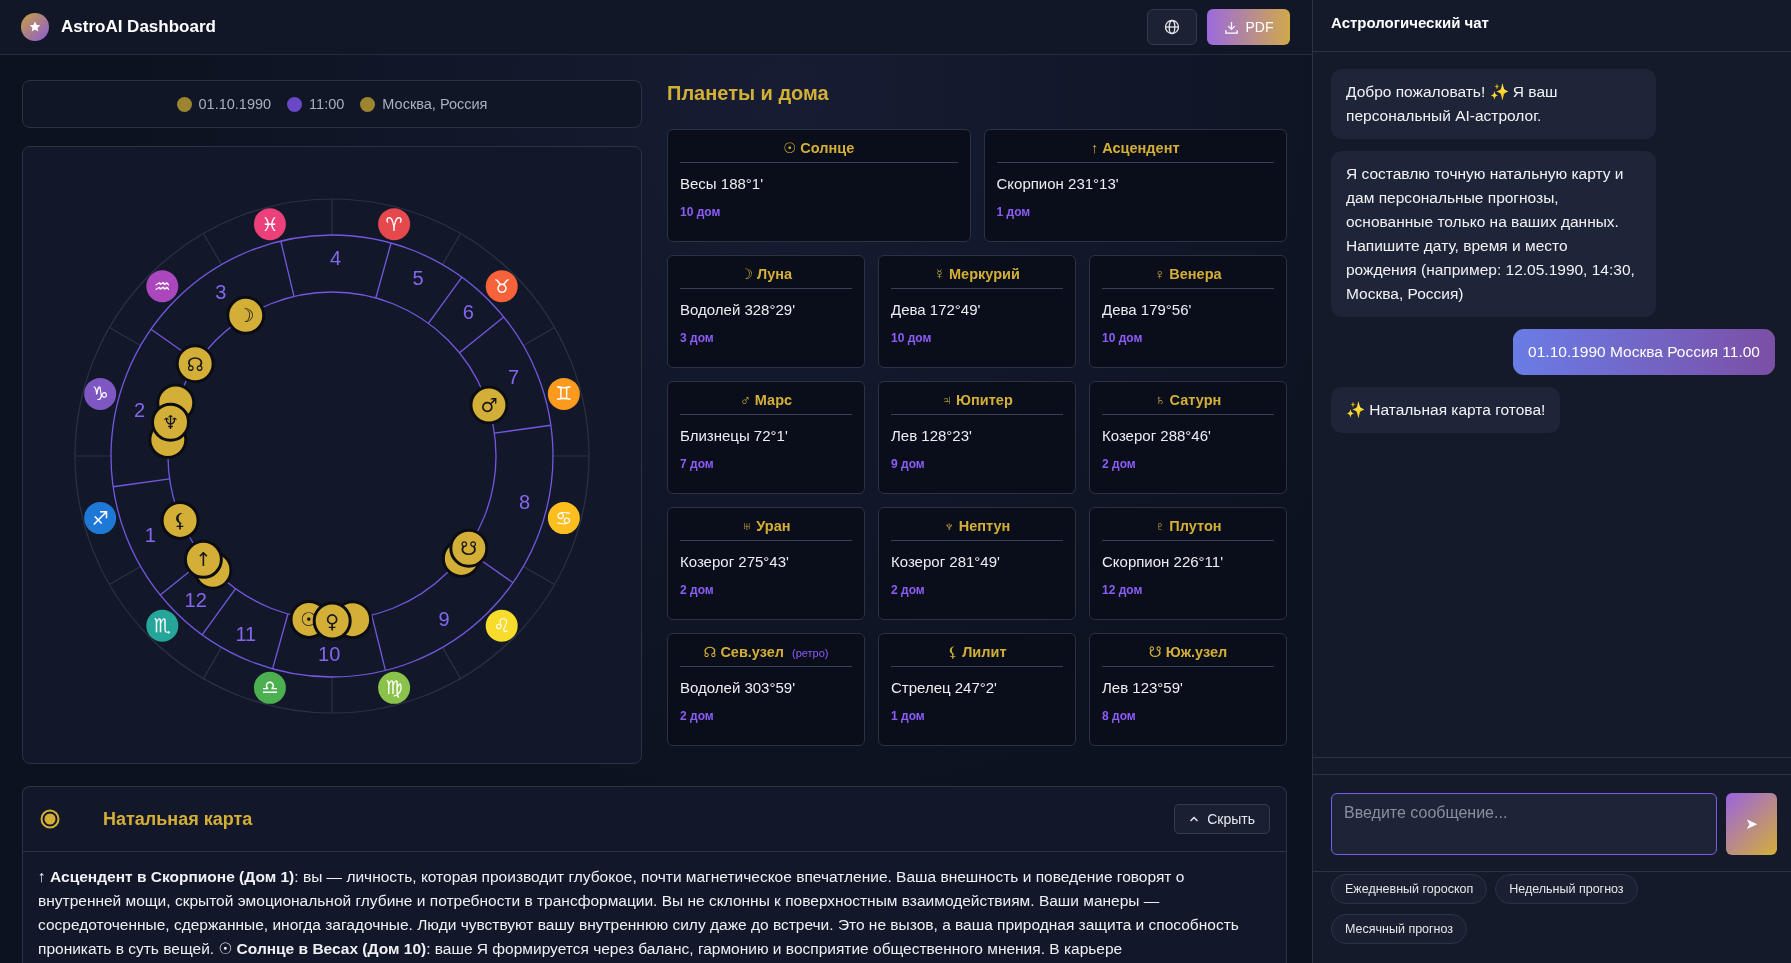  I want to click on natal-title: Натальная карта, so click(178, 819).